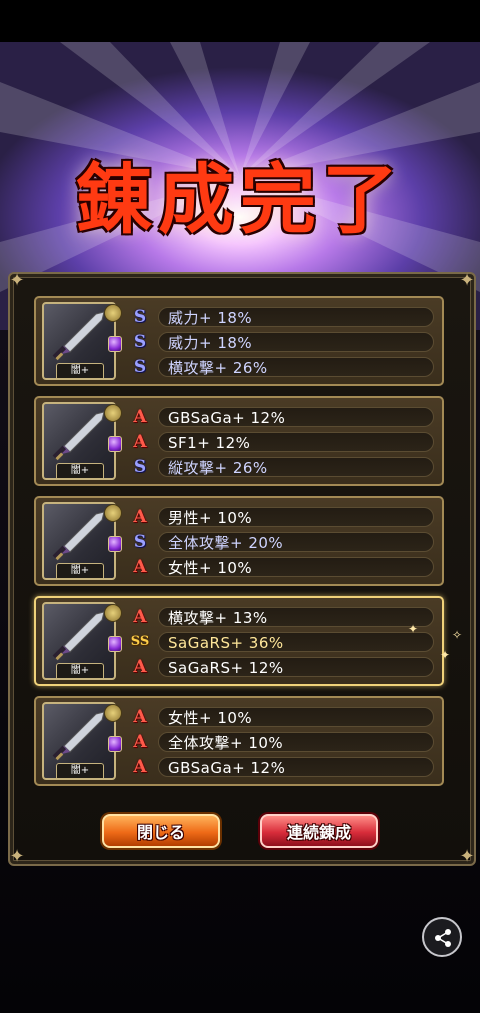  Describe the element at coordinates (210, 518) in the screenshot. I see `effect-text: 男性+ 10%` at that location.